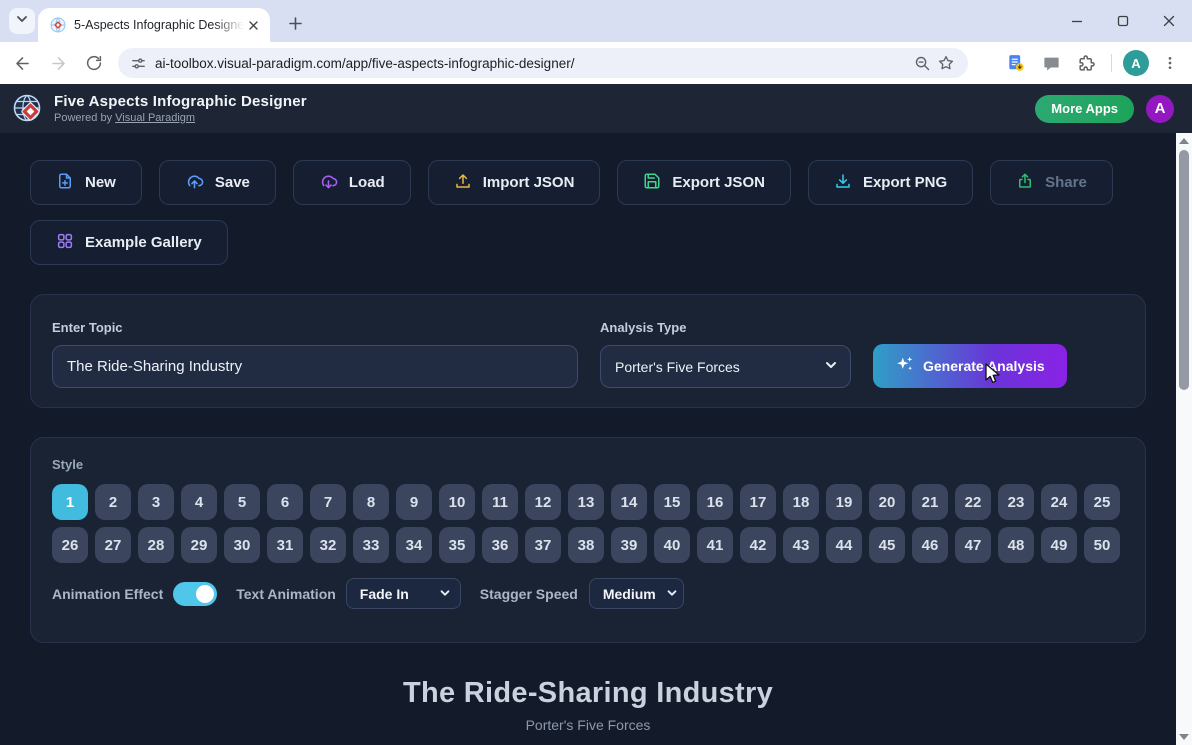 The width and height of the screenshot is (1192, 745). What do you see at coordinates (113, 502) in the screenshot?
I see `style-option-2: 2` at bounding box center [113, 502].